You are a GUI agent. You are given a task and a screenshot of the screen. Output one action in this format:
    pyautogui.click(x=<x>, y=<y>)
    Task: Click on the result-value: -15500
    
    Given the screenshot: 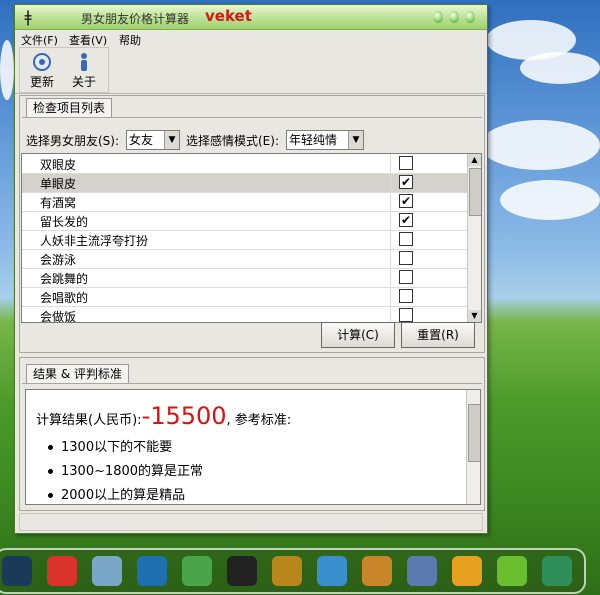 What is the action you would take?
    pyautogui.click(x=184, y=416)
    